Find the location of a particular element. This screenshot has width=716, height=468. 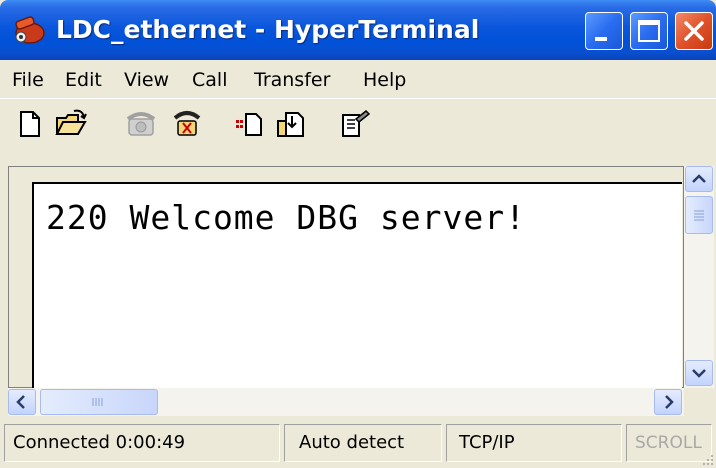

chevron-left-icon is located at coordinates (20, 402).